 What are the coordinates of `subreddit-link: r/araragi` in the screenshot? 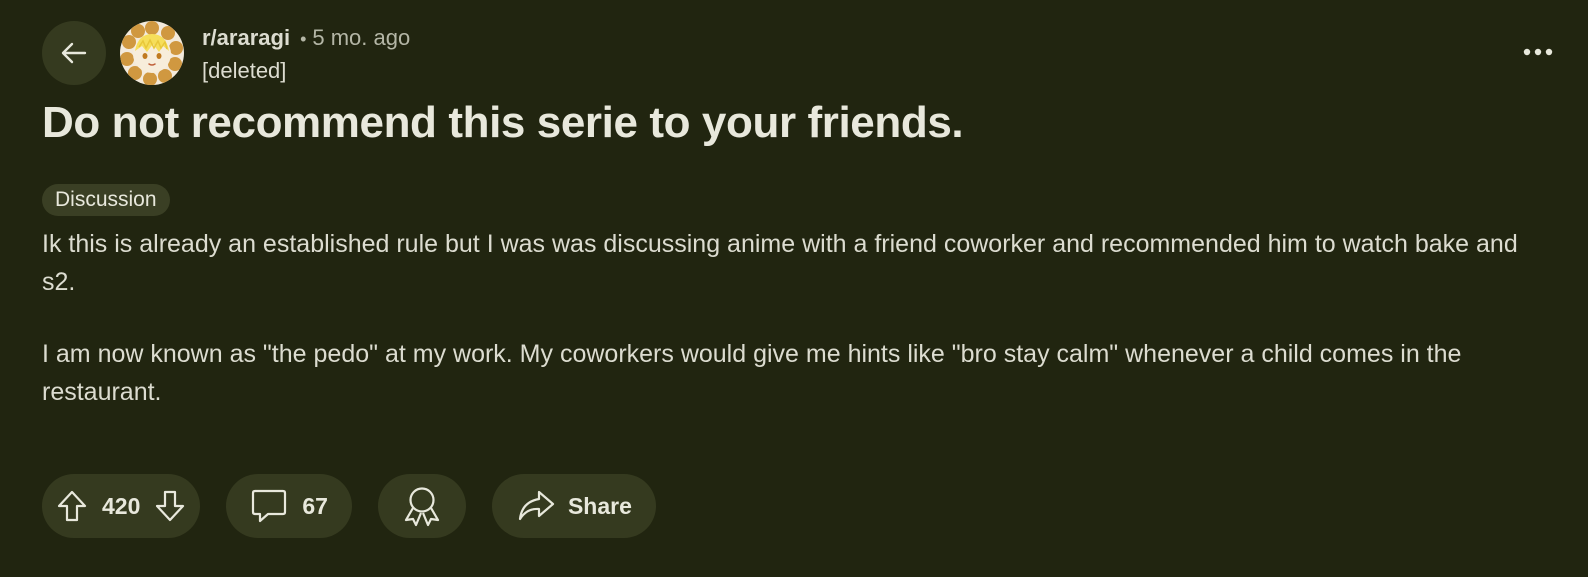 It's located at (246, 38).